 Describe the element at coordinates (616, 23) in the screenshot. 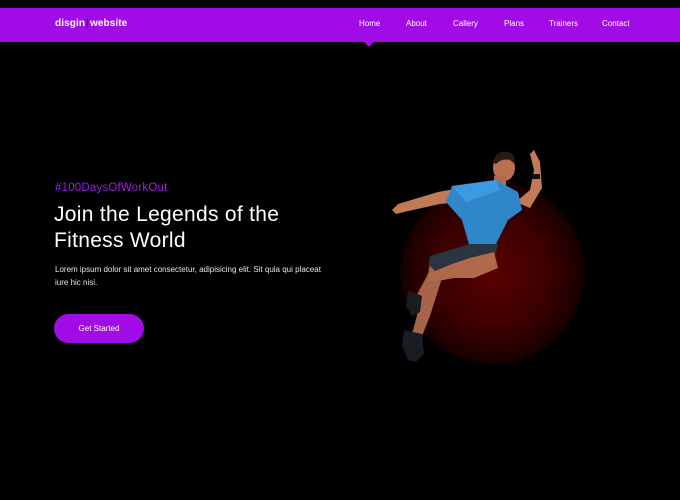

I see `nav-contact: Contact` at that location.